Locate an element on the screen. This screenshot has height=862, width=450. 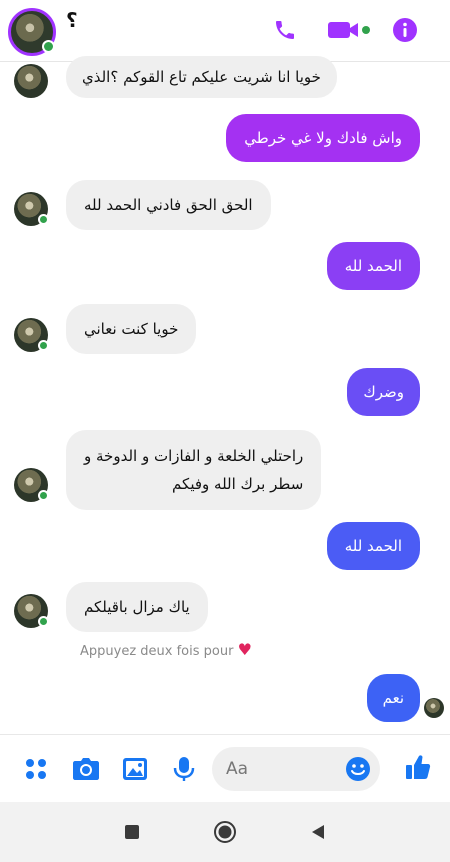
incoming-message: خويا انا شريت عليكم تاع القوكم ؟الذي is located at coordinates (201, 77).